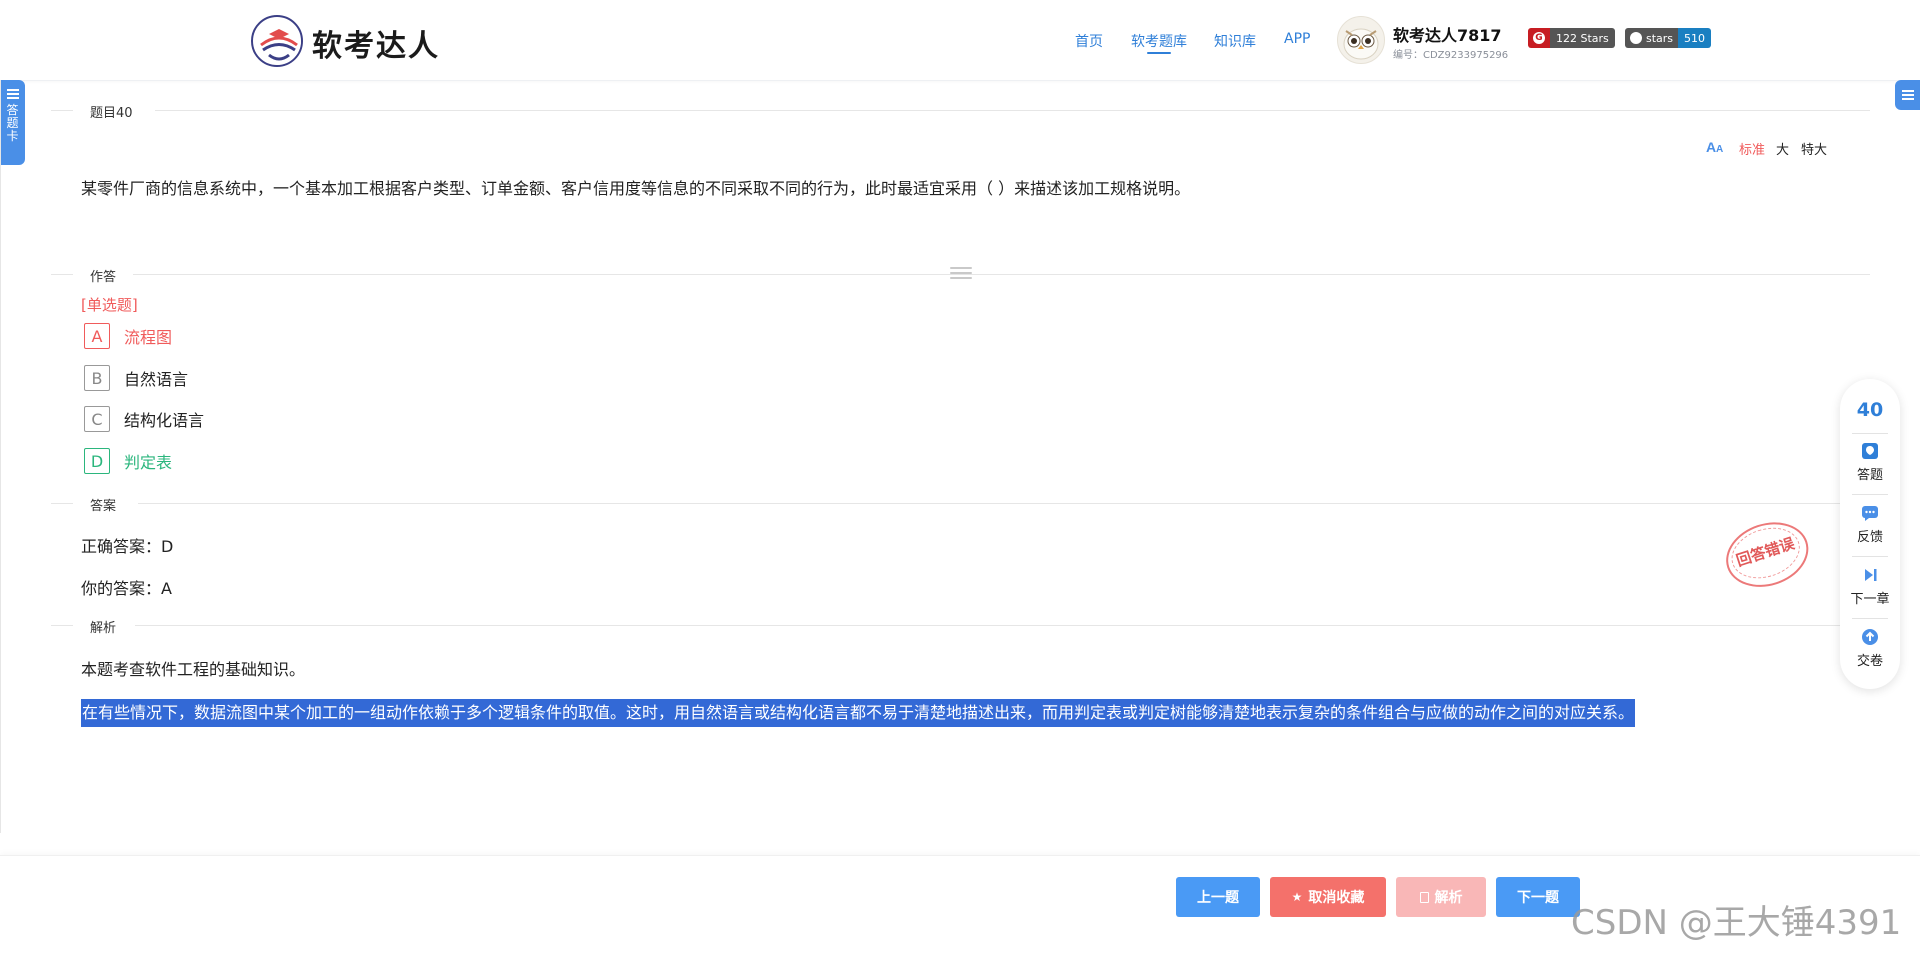 The image size is (1920, 954). Describe the element at coordinates (376, 43) in the screenshot. I see `logo-text: 软考达人` at that location.